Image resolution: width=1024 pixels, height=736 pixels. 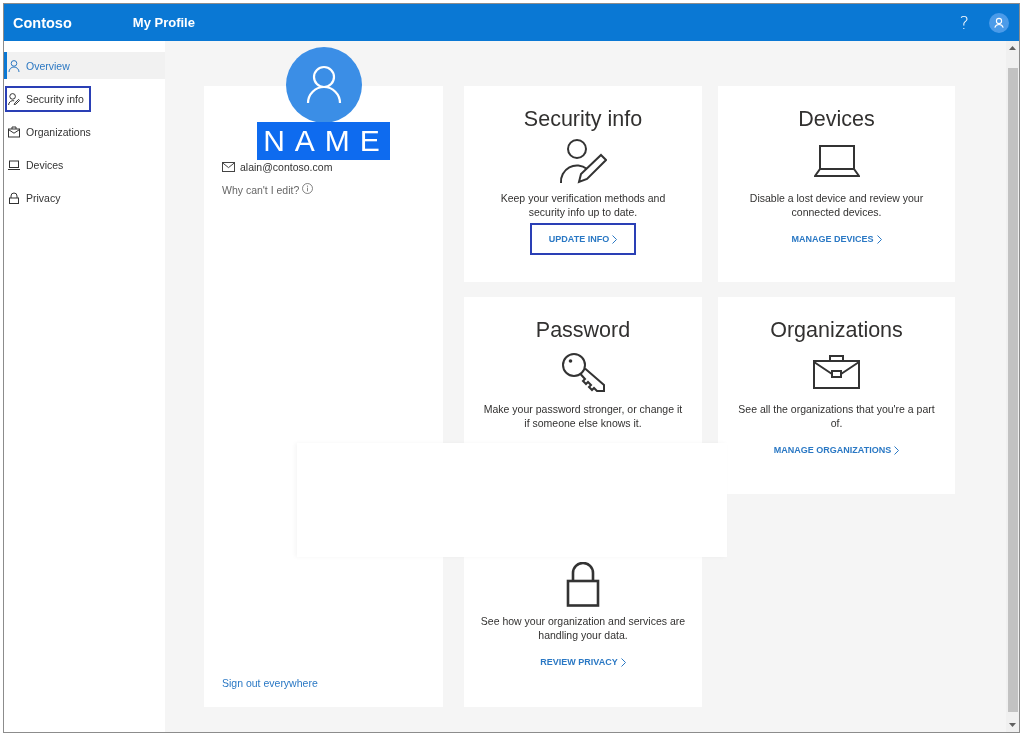 What do you see at coordinates (228, 167) in the screenshot?
I see `envelope-icon` at bounding box center [228, 167].